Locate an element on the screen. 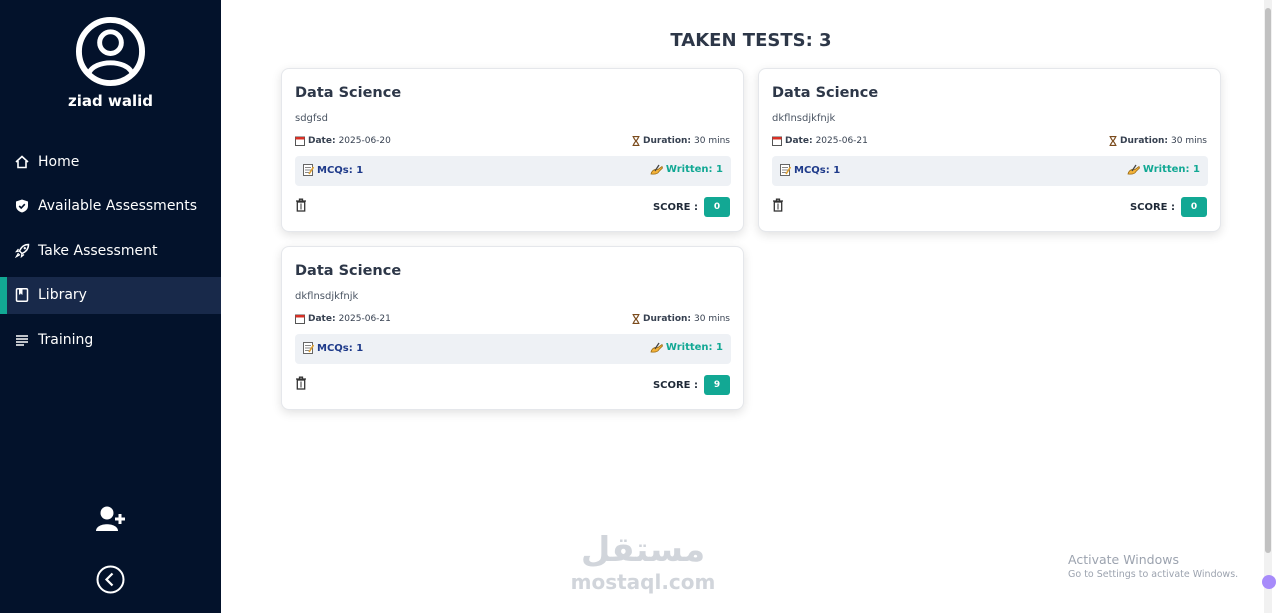 The height and width of the screenshot is (613, 1280). activation-title: Activate Windows is located at coordinates (1123, 559).